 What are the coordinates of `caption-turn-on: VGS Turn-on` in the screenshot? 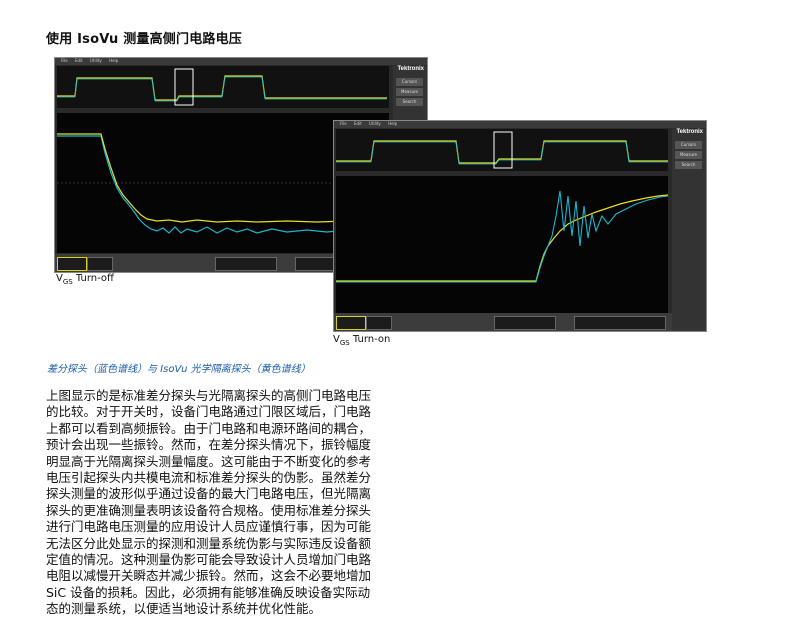 It's located at (362, 340).